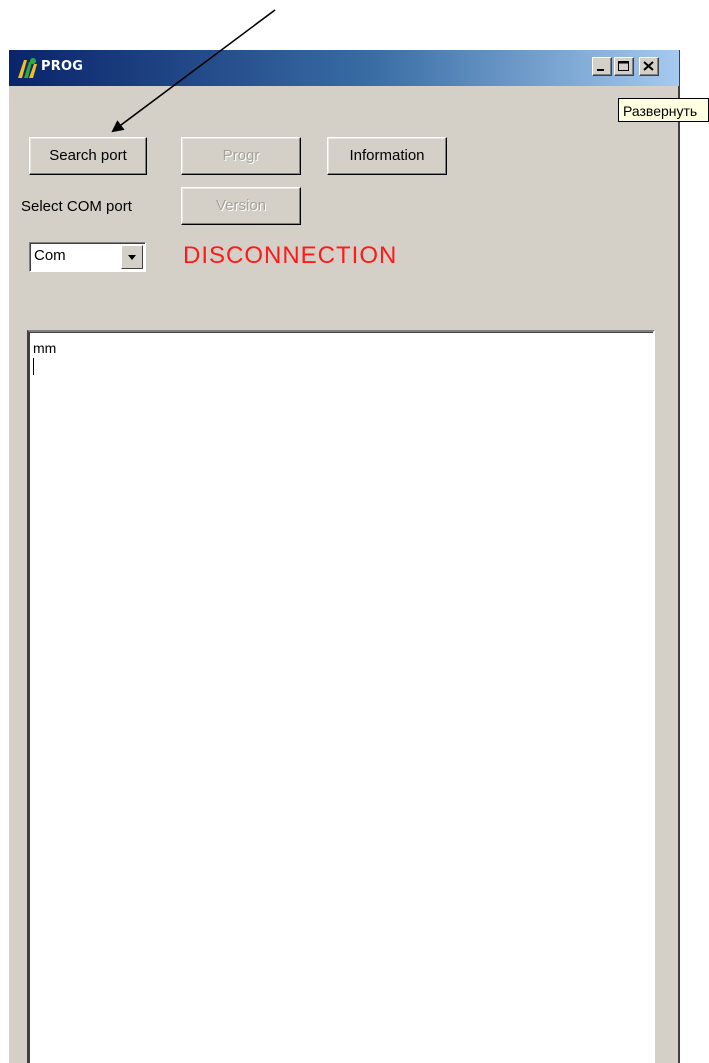  I want to click on select-com-port-label: Select COM port, so click(76, 206).